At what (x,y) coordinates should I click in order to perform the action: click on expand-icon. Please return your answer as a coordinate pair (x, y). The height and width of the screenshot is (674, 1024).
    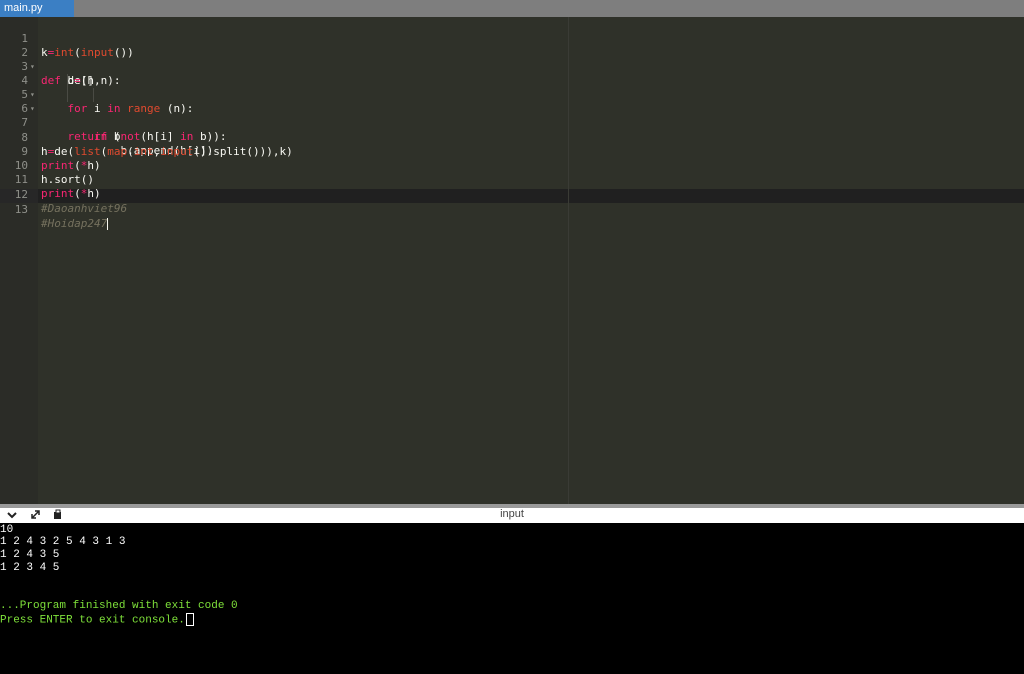
    Looking at the image, I should click on (35, 515).